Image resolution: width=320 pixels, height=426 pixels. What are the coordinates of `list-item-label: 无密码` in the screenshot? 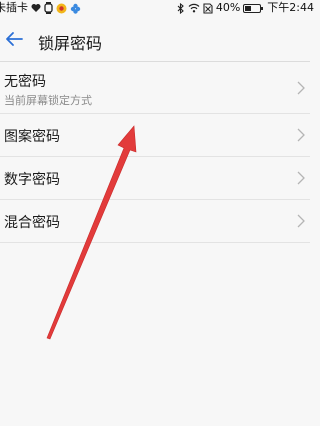 It's located at (25, 82).